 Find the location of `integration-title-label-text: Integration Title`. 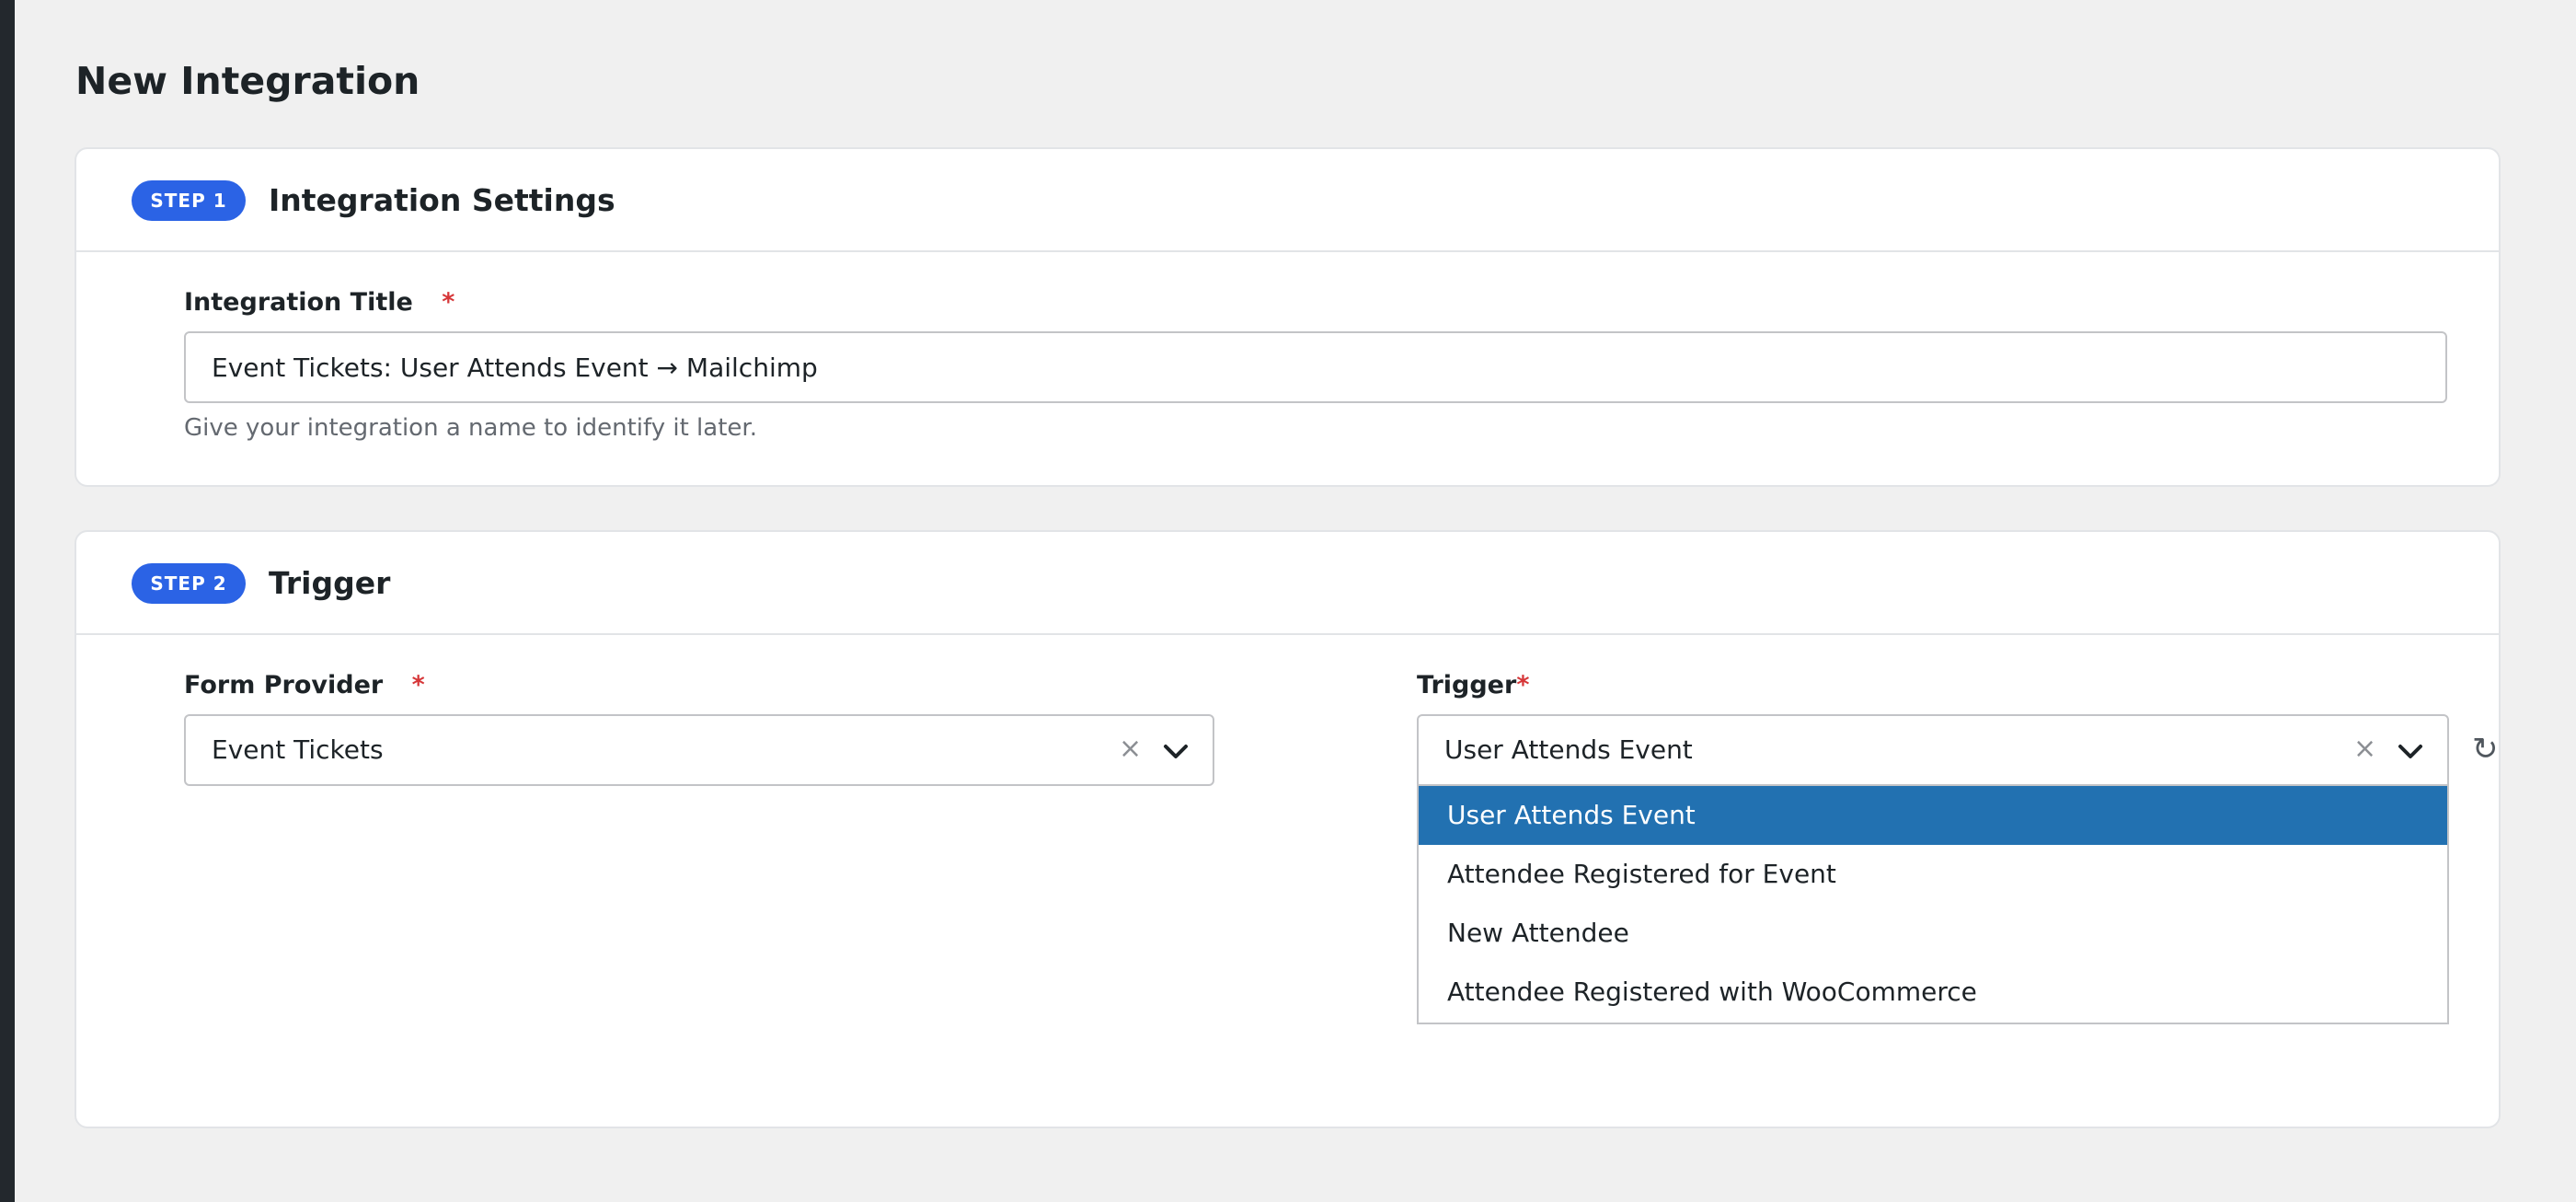

integration-title-label-text: Integration Title is located at coordinates (298, 302).